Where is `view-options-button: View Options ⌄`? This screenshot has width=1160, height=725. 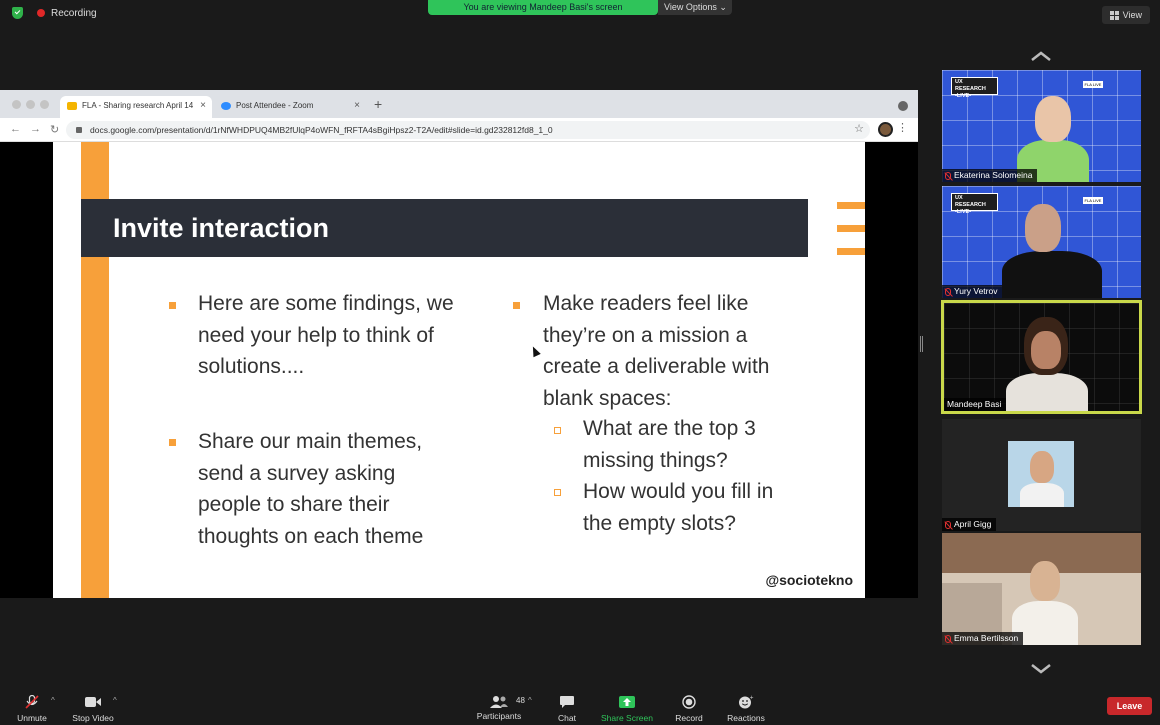
view-options-button: View Options ⌄ is located at coordinates (695, 7).